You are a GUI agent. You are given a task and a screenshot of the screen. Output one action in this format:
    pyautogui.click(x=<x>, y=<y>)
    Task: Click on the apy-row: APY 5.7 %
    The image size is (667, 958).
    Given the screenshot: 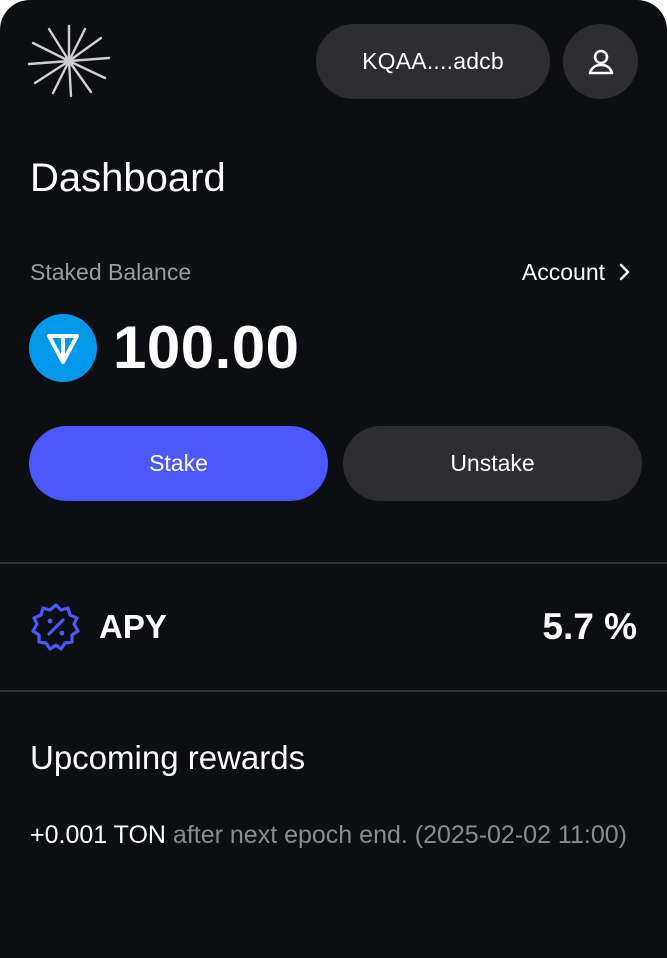 What is the action you would take?
    pyautogui.click(x=334, y=627)
    